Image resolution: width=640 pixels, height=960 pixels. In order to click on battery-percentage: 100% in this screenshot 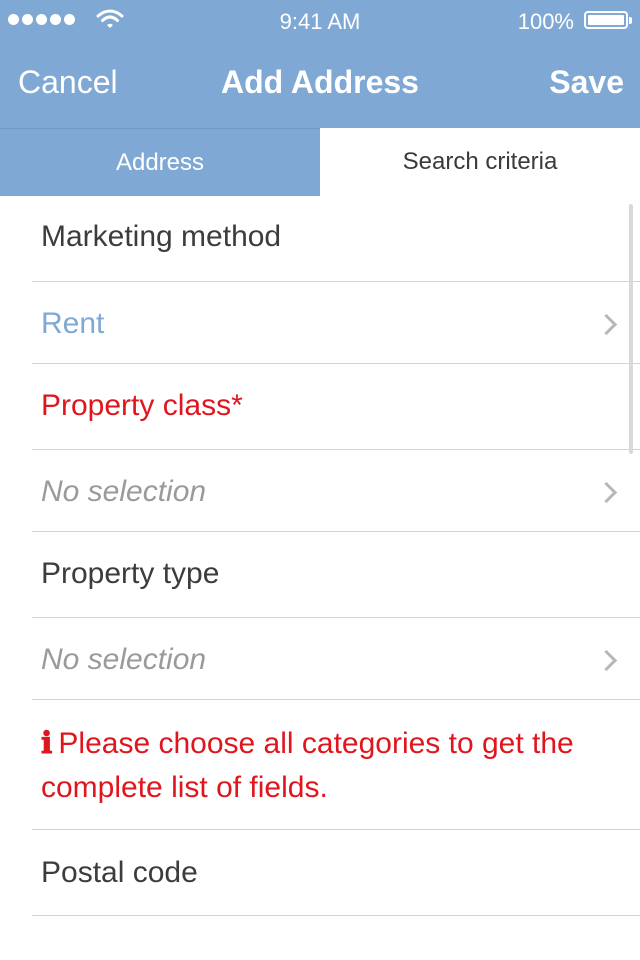, I will do `click(545, 21)`.